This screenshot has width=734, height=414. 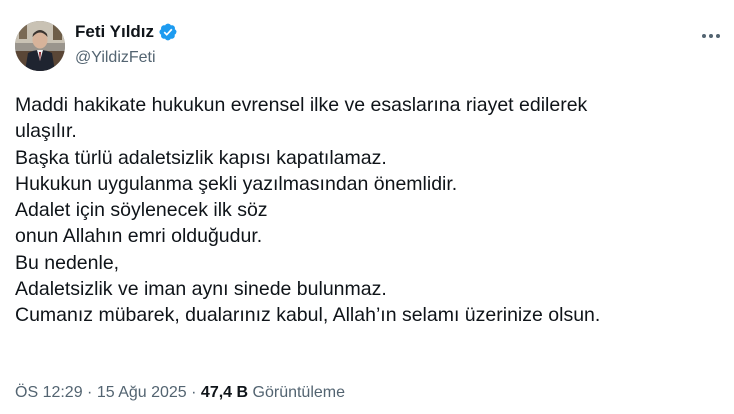 I want to click on tweet-line: onun Allahın emri olduğudur., so click(x=139, y=236).